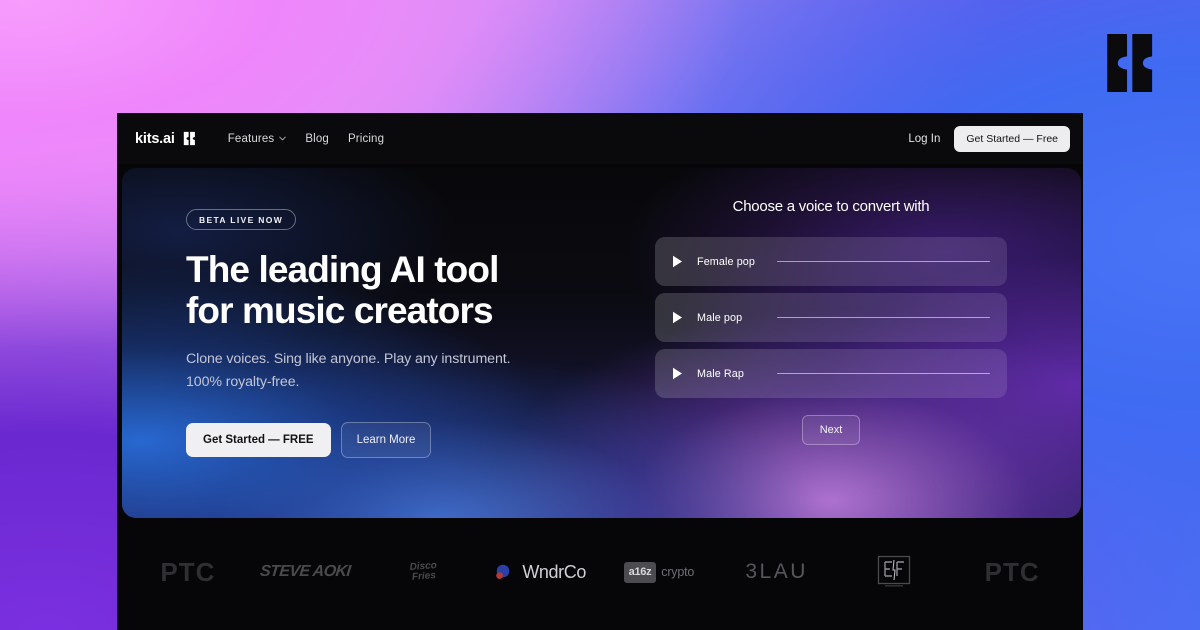  What do you see at coordinates (340, 310) in the screenshot?
I see `headline-line-2: for music creators` at bounding box center [340, 310].